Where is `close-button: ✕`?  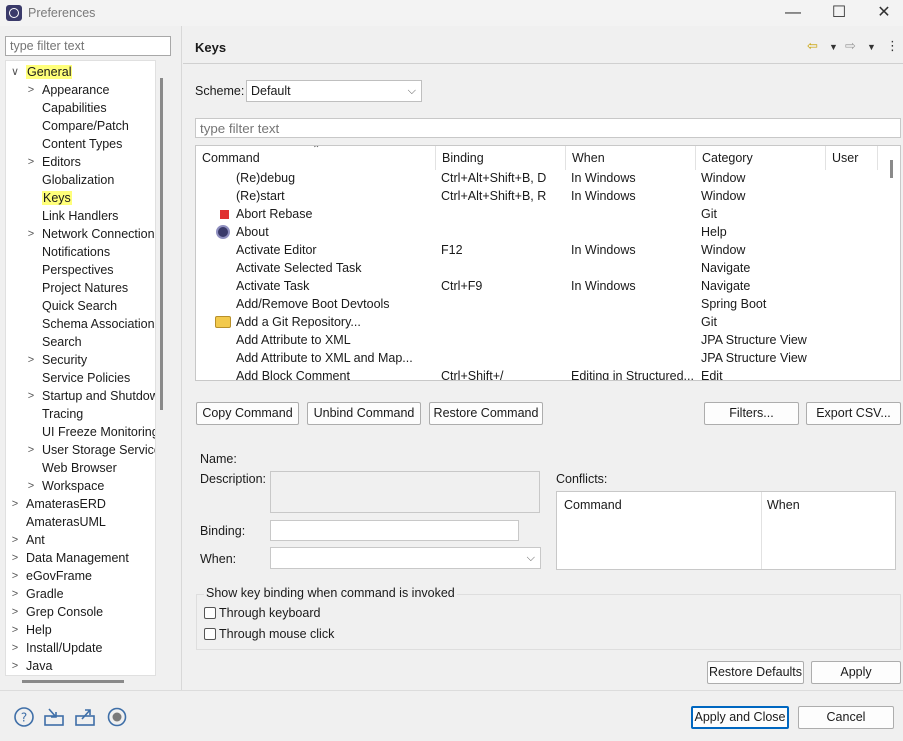 close-button: ✕ is located at coordinates (882, 13).